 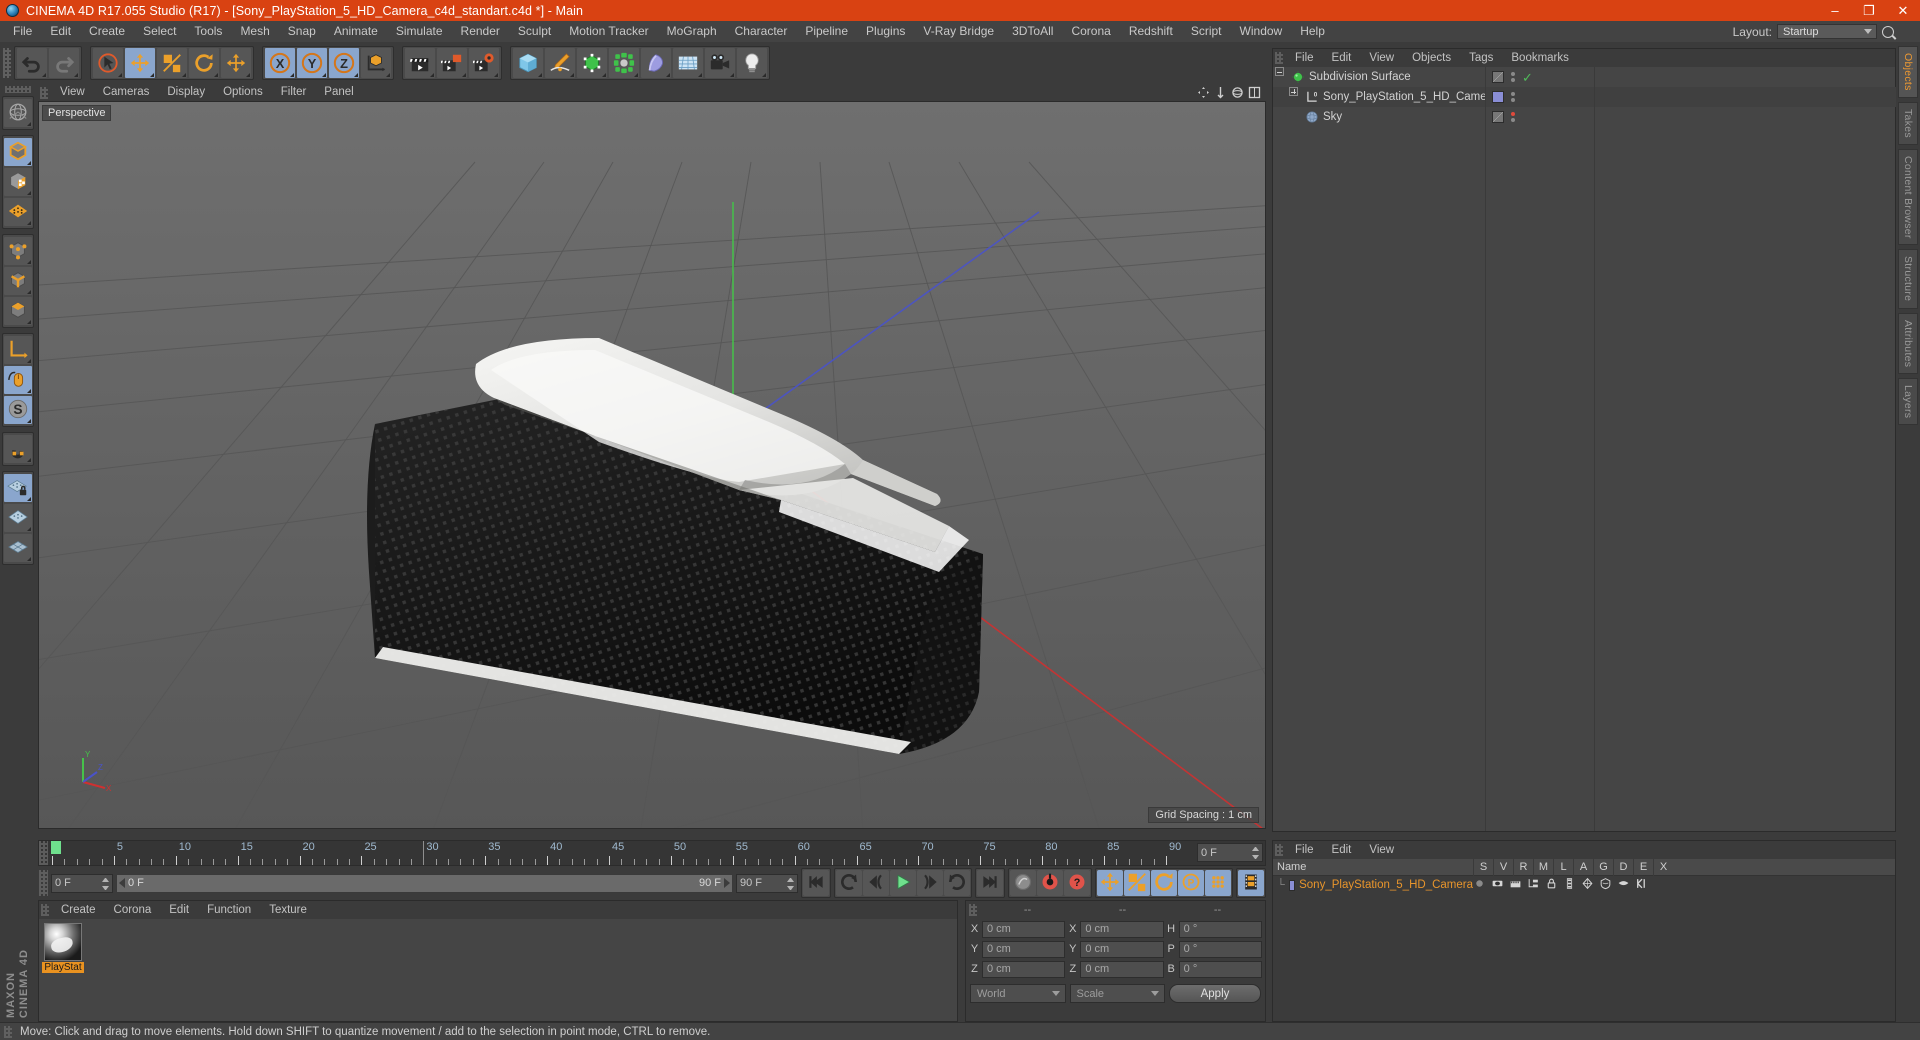 I want to click on generator-icon, so click(x=1587, y=885).